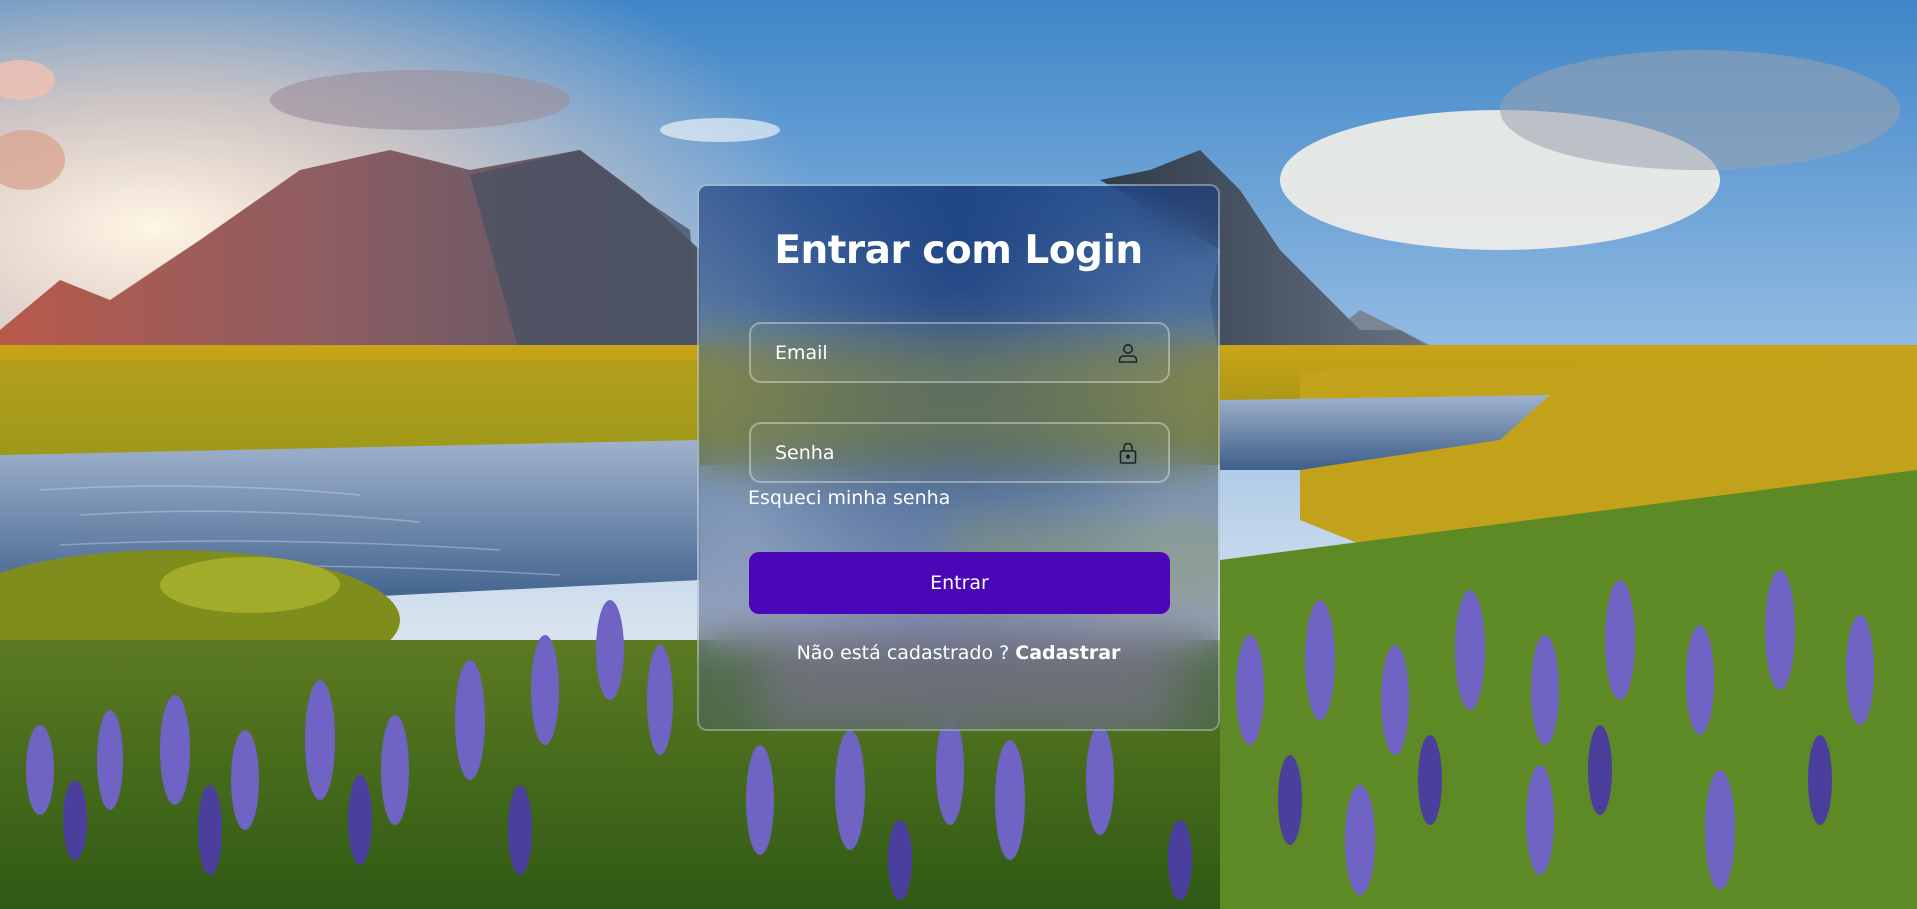 The image size is (1917, 909). I want to click on register-prompt: Não está cadastrado ? Cadastrar, so click(958, 653).